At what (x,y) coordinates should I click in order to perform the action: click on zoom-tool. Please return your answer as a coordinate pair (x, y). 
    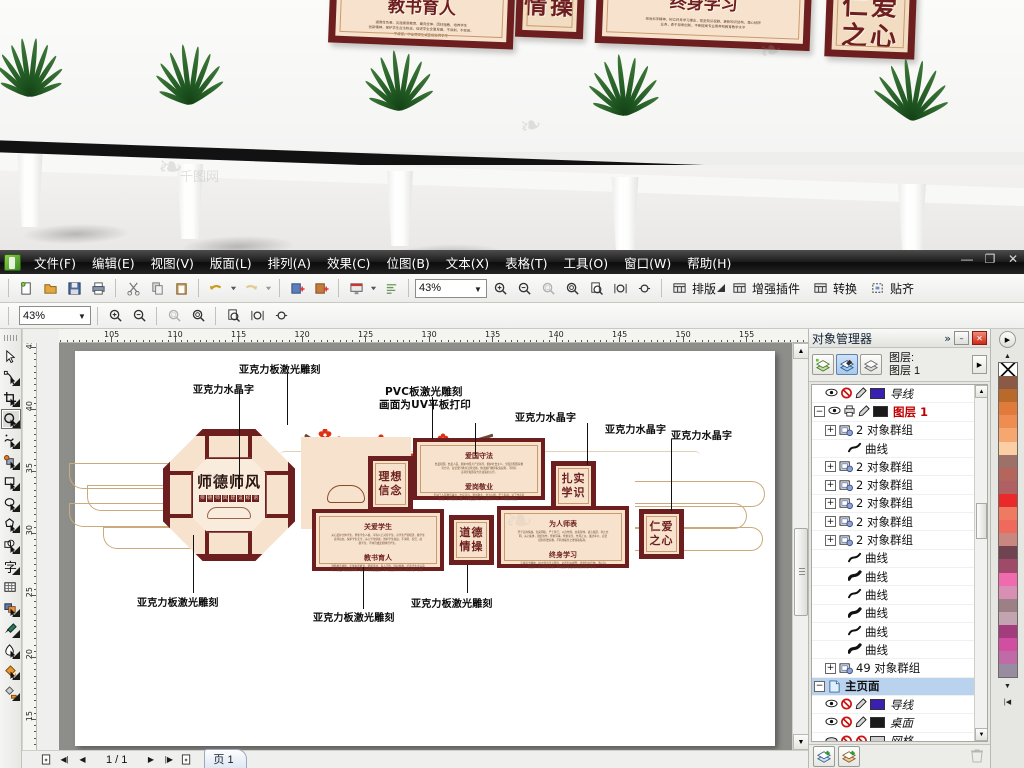
    Looking at the image, I should click on (10, 419).